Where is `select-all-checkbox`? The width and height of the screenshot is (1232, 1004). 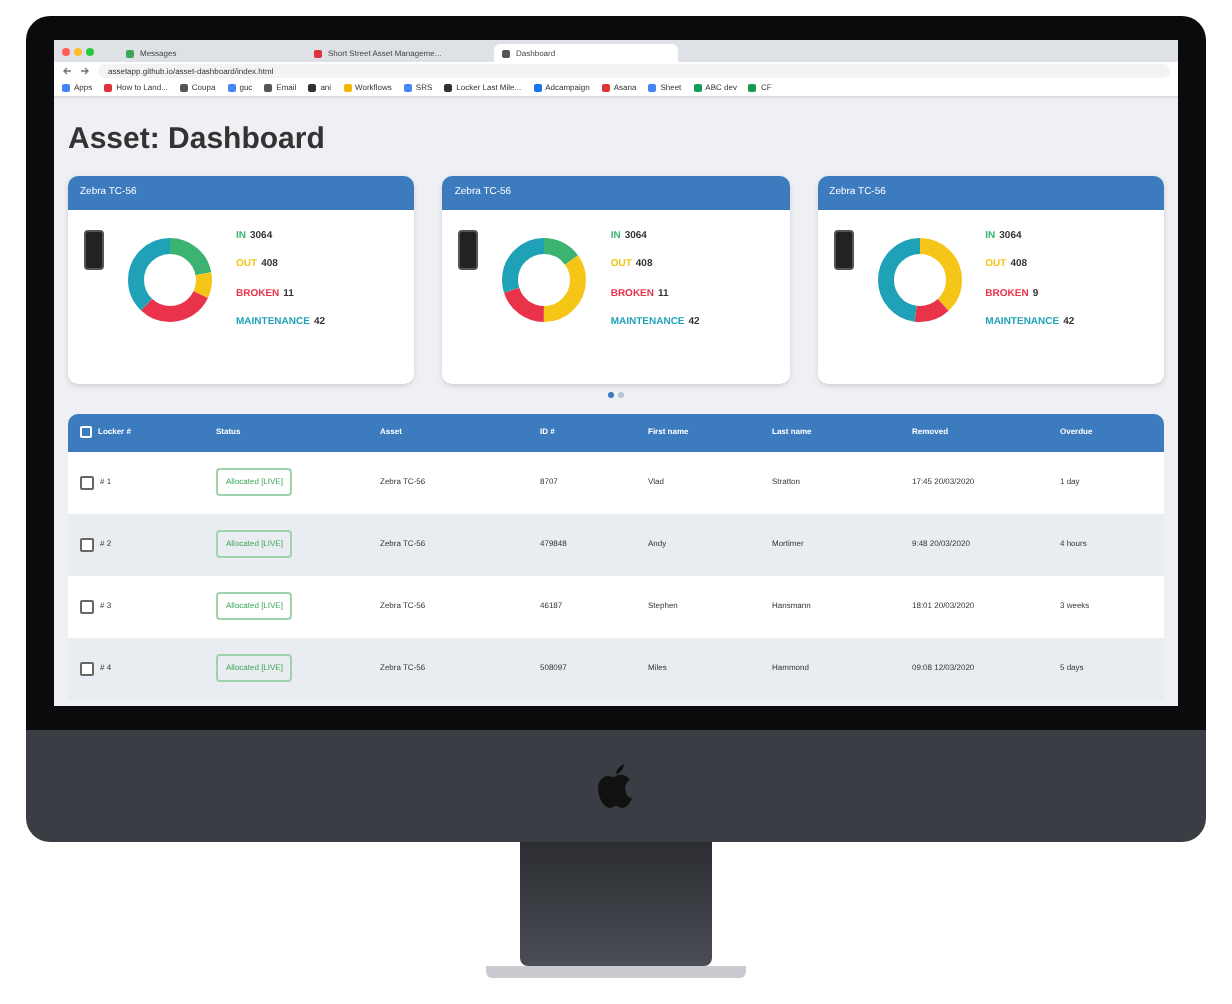 select-all-checkbox is located at coordinates (86, 432).